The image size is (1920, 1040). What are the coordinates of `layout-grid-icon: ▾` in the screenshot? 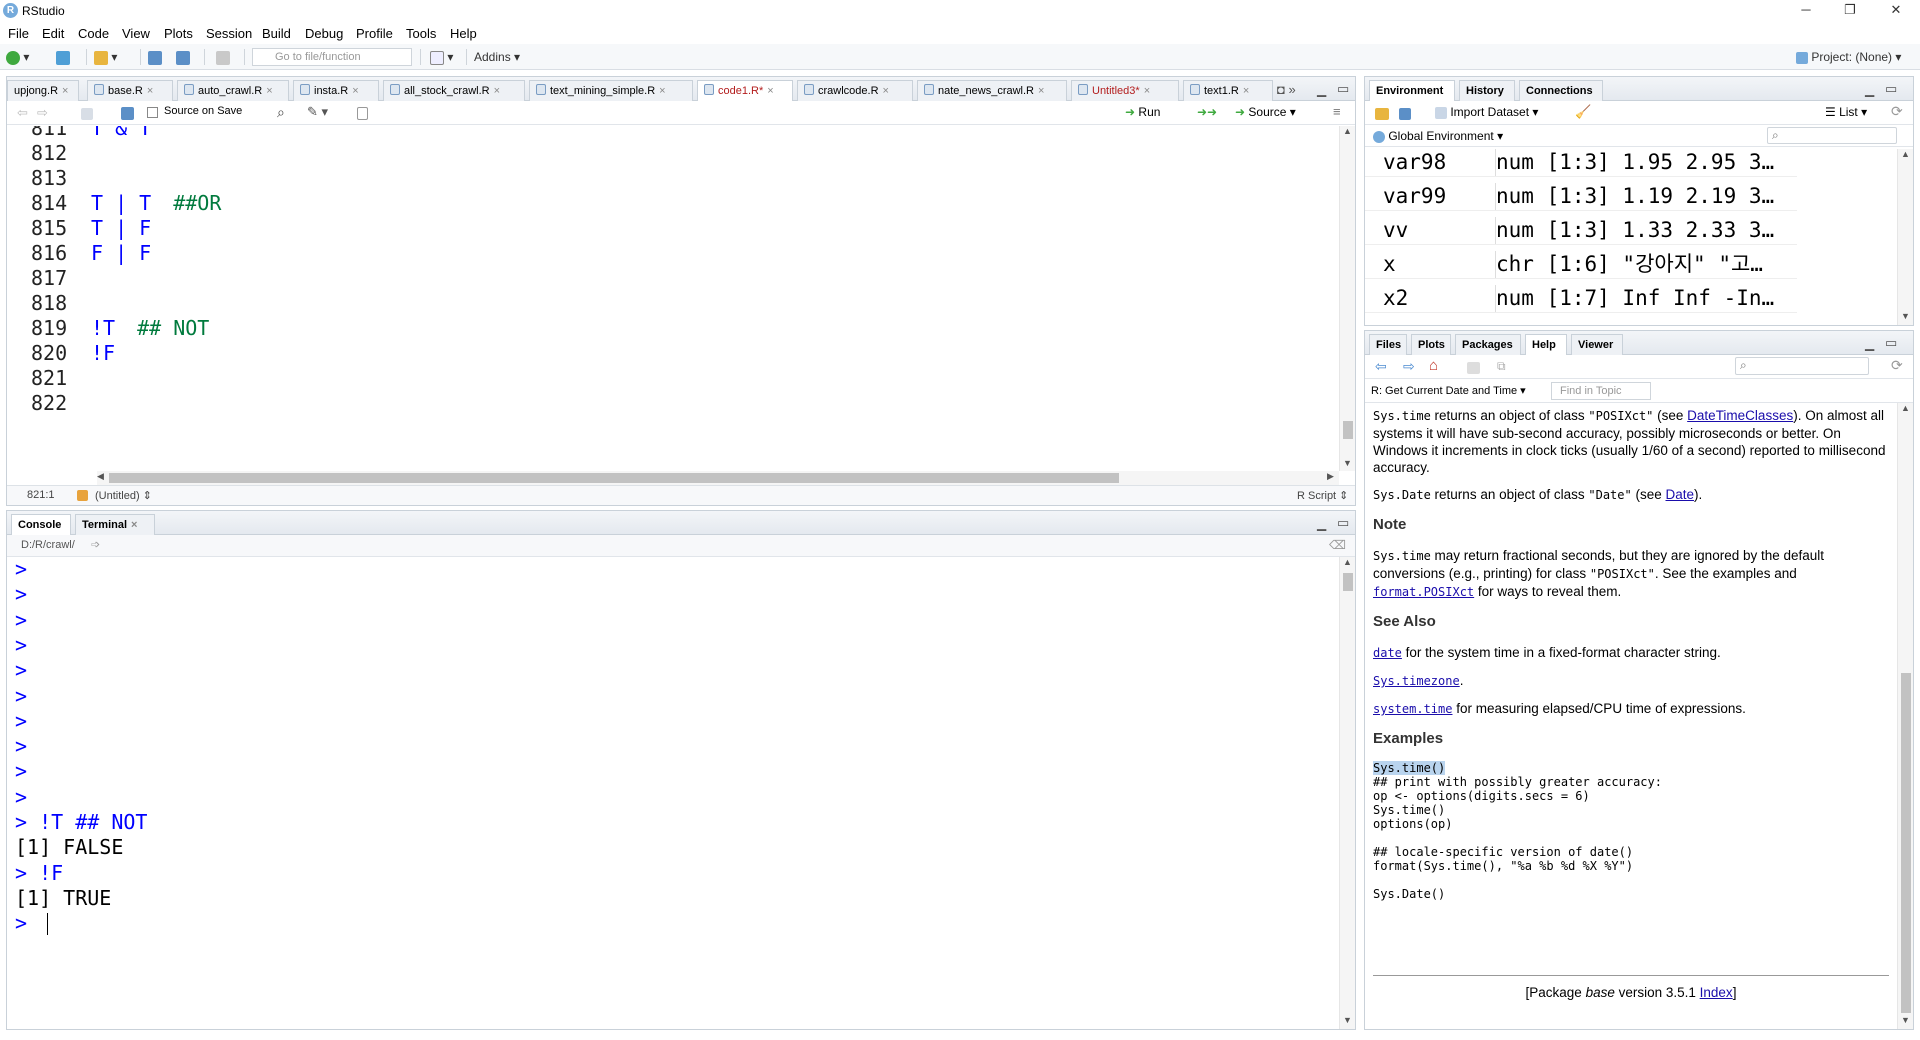 It's located at (441, 57).